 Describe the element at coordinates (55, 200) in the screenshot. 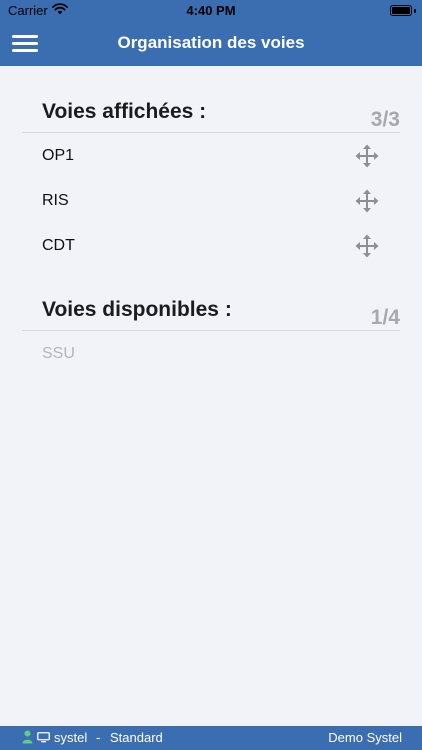

I see `lane-label: RIS` at that location.